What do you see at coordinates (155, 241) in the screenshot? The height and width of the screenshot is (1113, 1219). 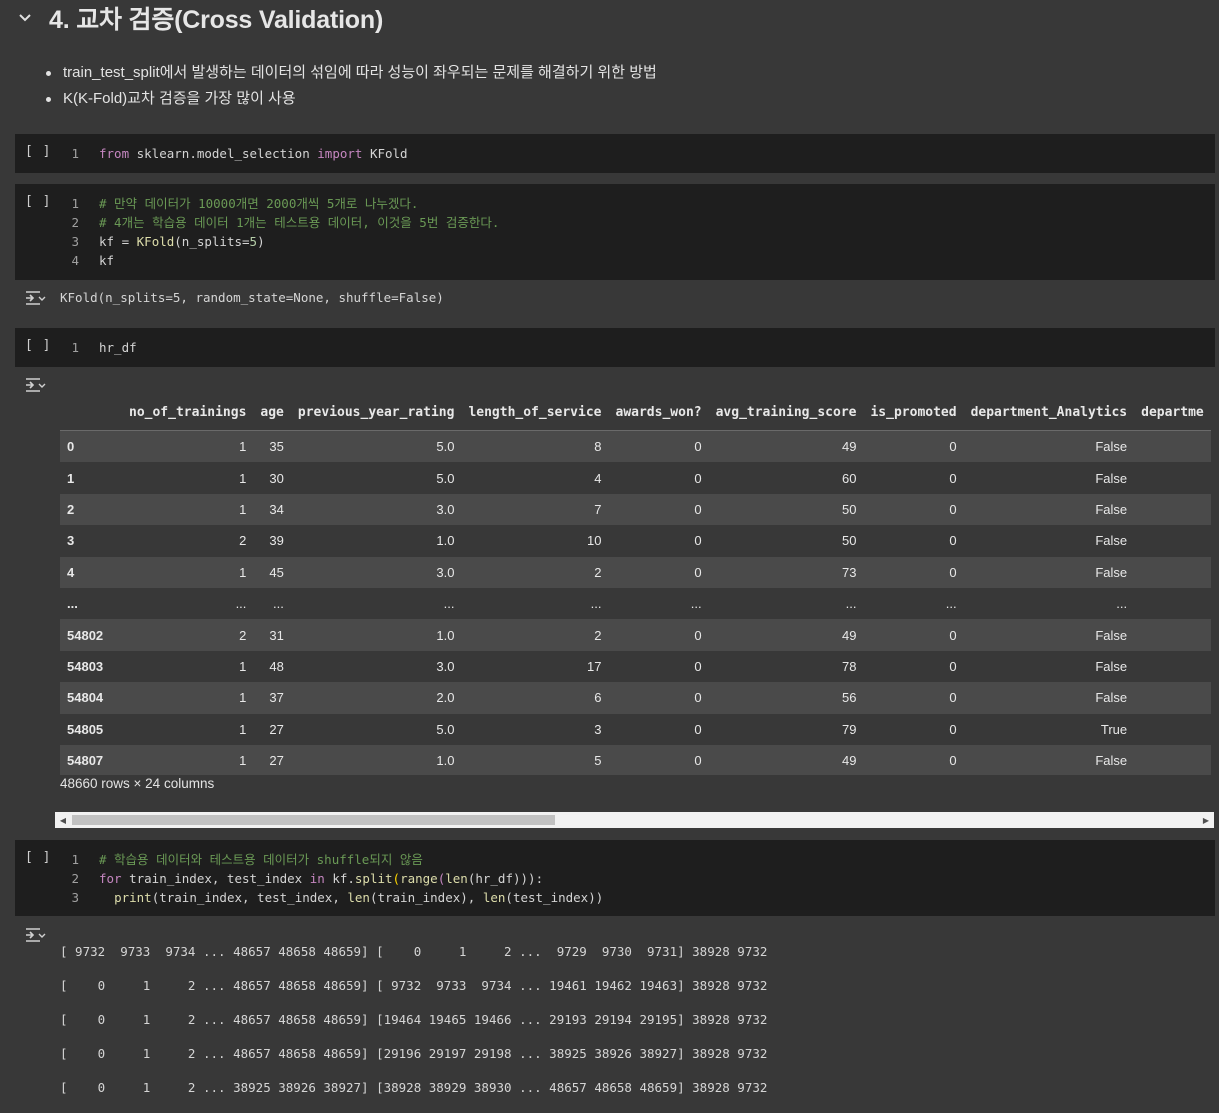 I see `code-token: KFold` at bounding box center [155, 241].